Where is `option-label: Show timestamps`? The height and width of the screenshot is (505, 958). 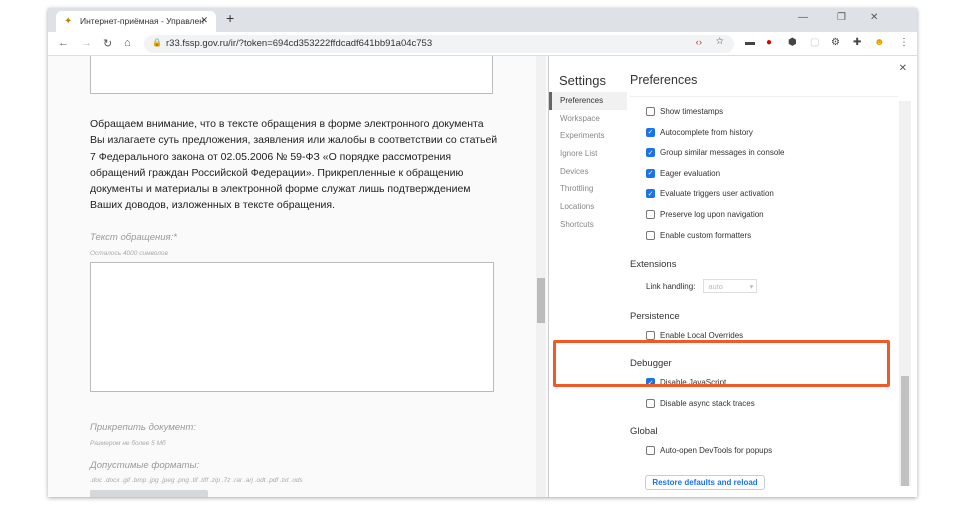
option-label: Show timestamps is located at coordinates (692, 111).